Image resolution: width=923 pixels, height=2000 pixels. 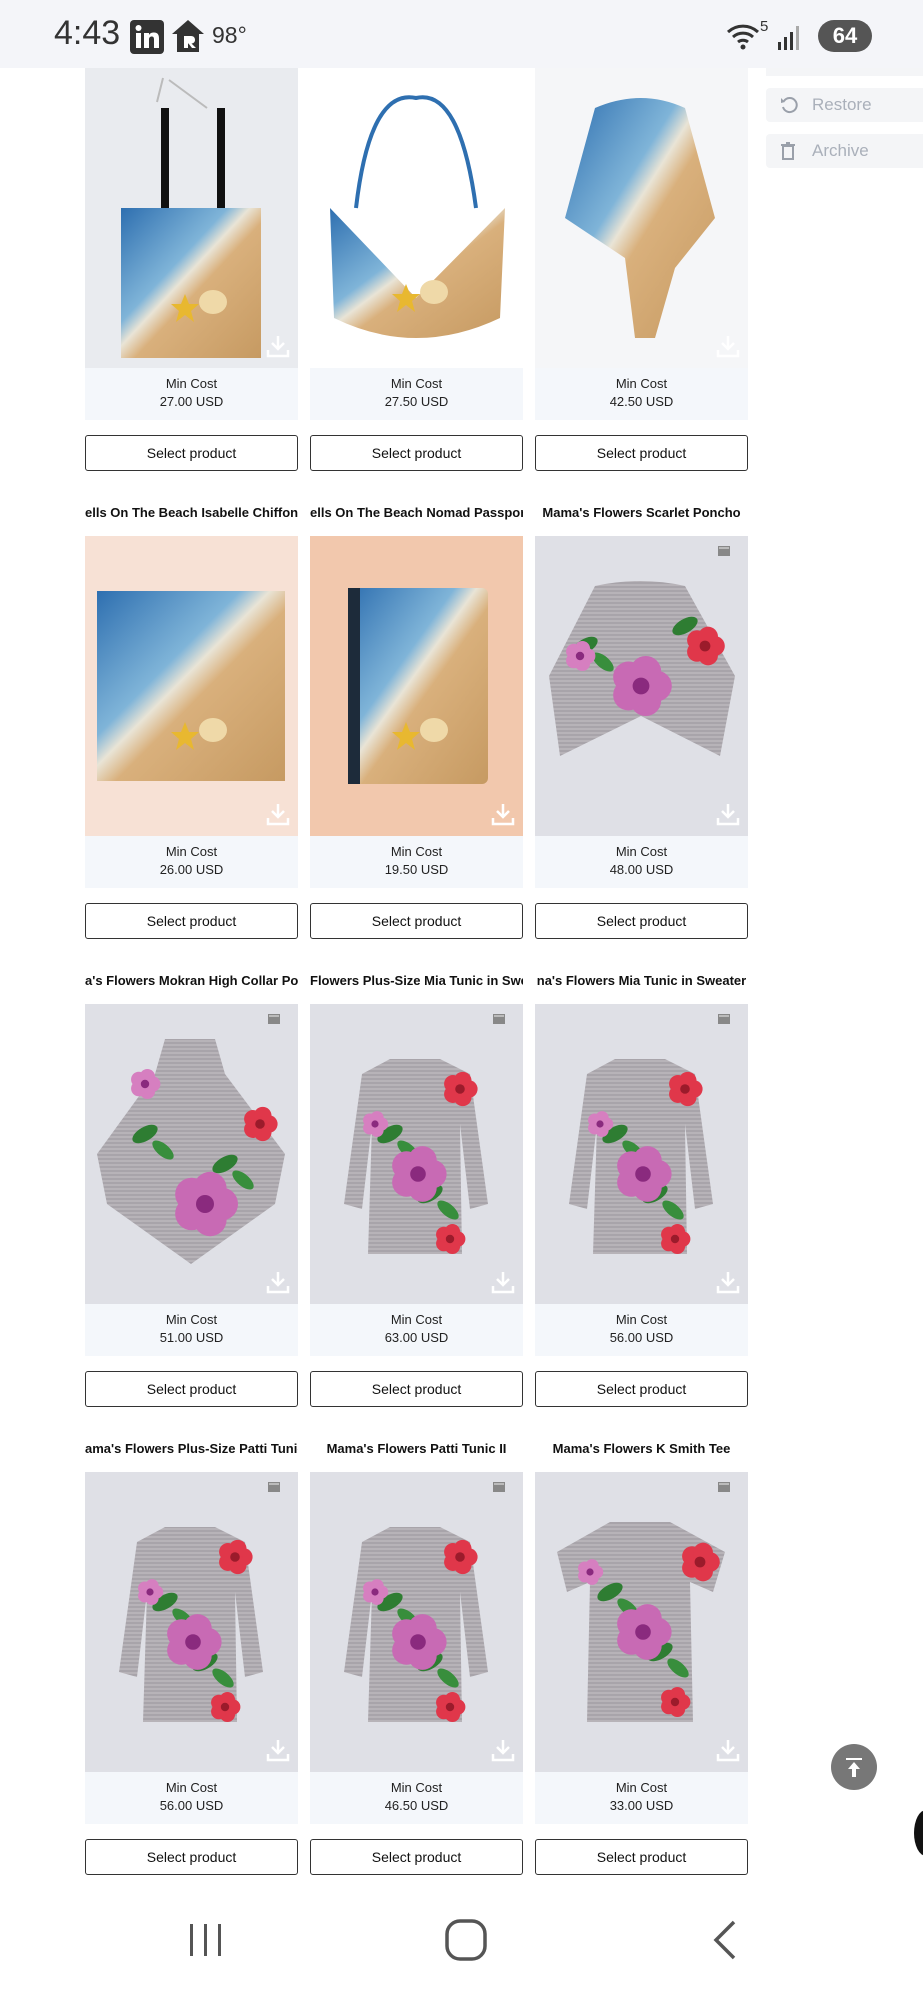 What do you see at coordinates (840, 150) in the screenshot?
I see `archive-label: Archive` at bounding box center [840, 150].